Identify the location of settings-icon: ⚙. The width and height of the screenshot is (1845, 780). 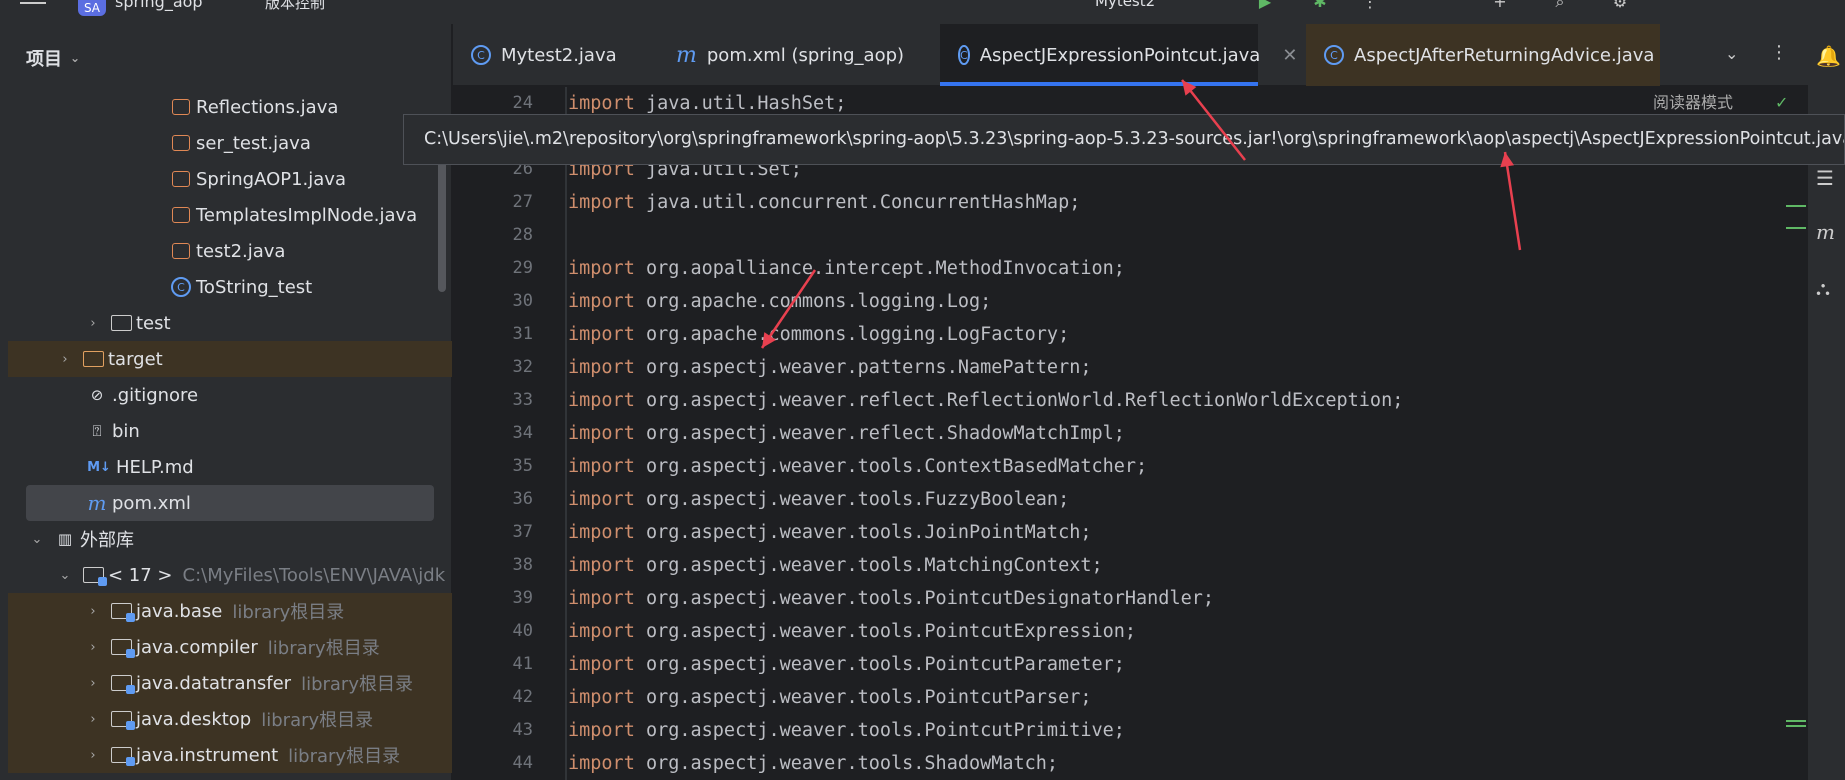
(1620, 5).